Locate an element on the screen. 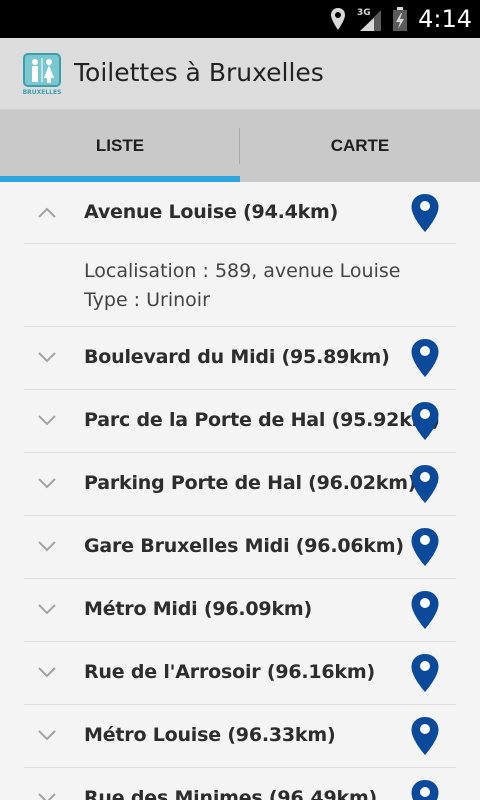 The width and height of the screenshot is (480, 800). detail-type: Type : Urinoir is located at coordinates (147, 300).